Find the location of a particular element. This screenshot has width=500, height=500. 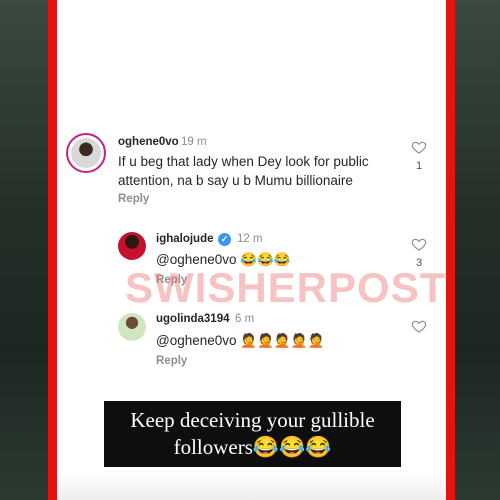

background-left is located at coordinates (24, 250).